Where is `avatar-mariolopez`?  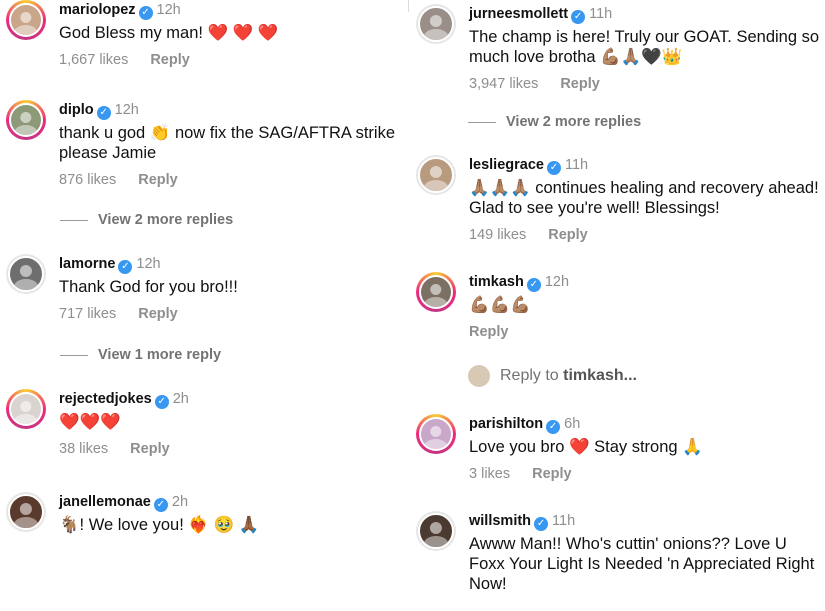
avatar-mariolopez is located at coordinates (26, 20).